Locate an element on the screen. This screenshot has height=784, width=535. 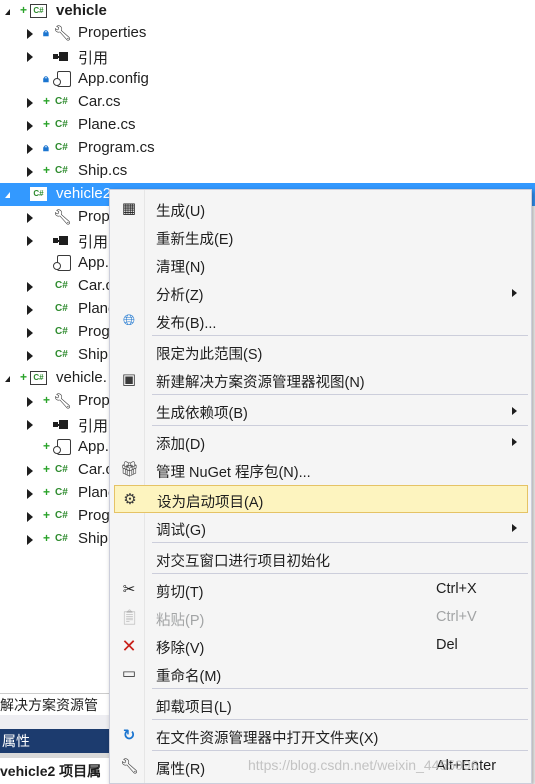
tree-item-plane-cs: + C# Plane.cs is located at coordinates (267, 125).